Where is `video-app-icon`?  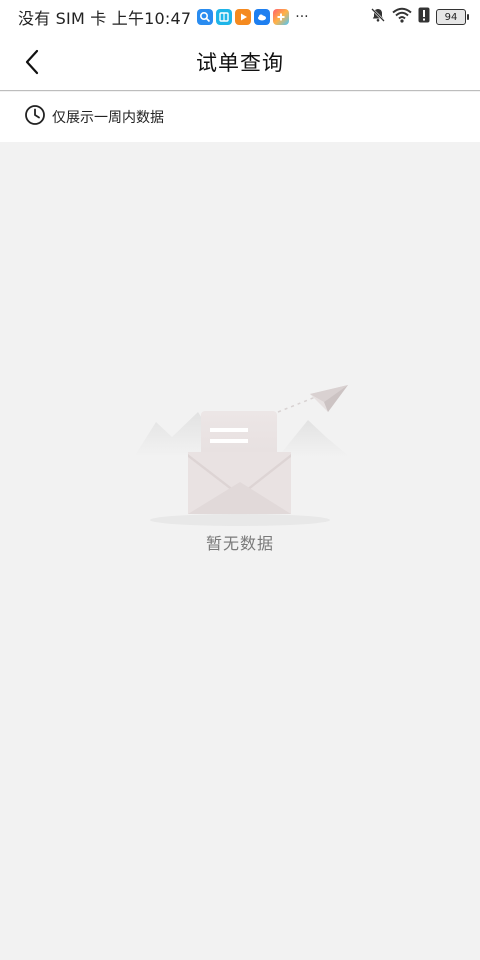
video-app-icon is located at coordinates (243, 17).